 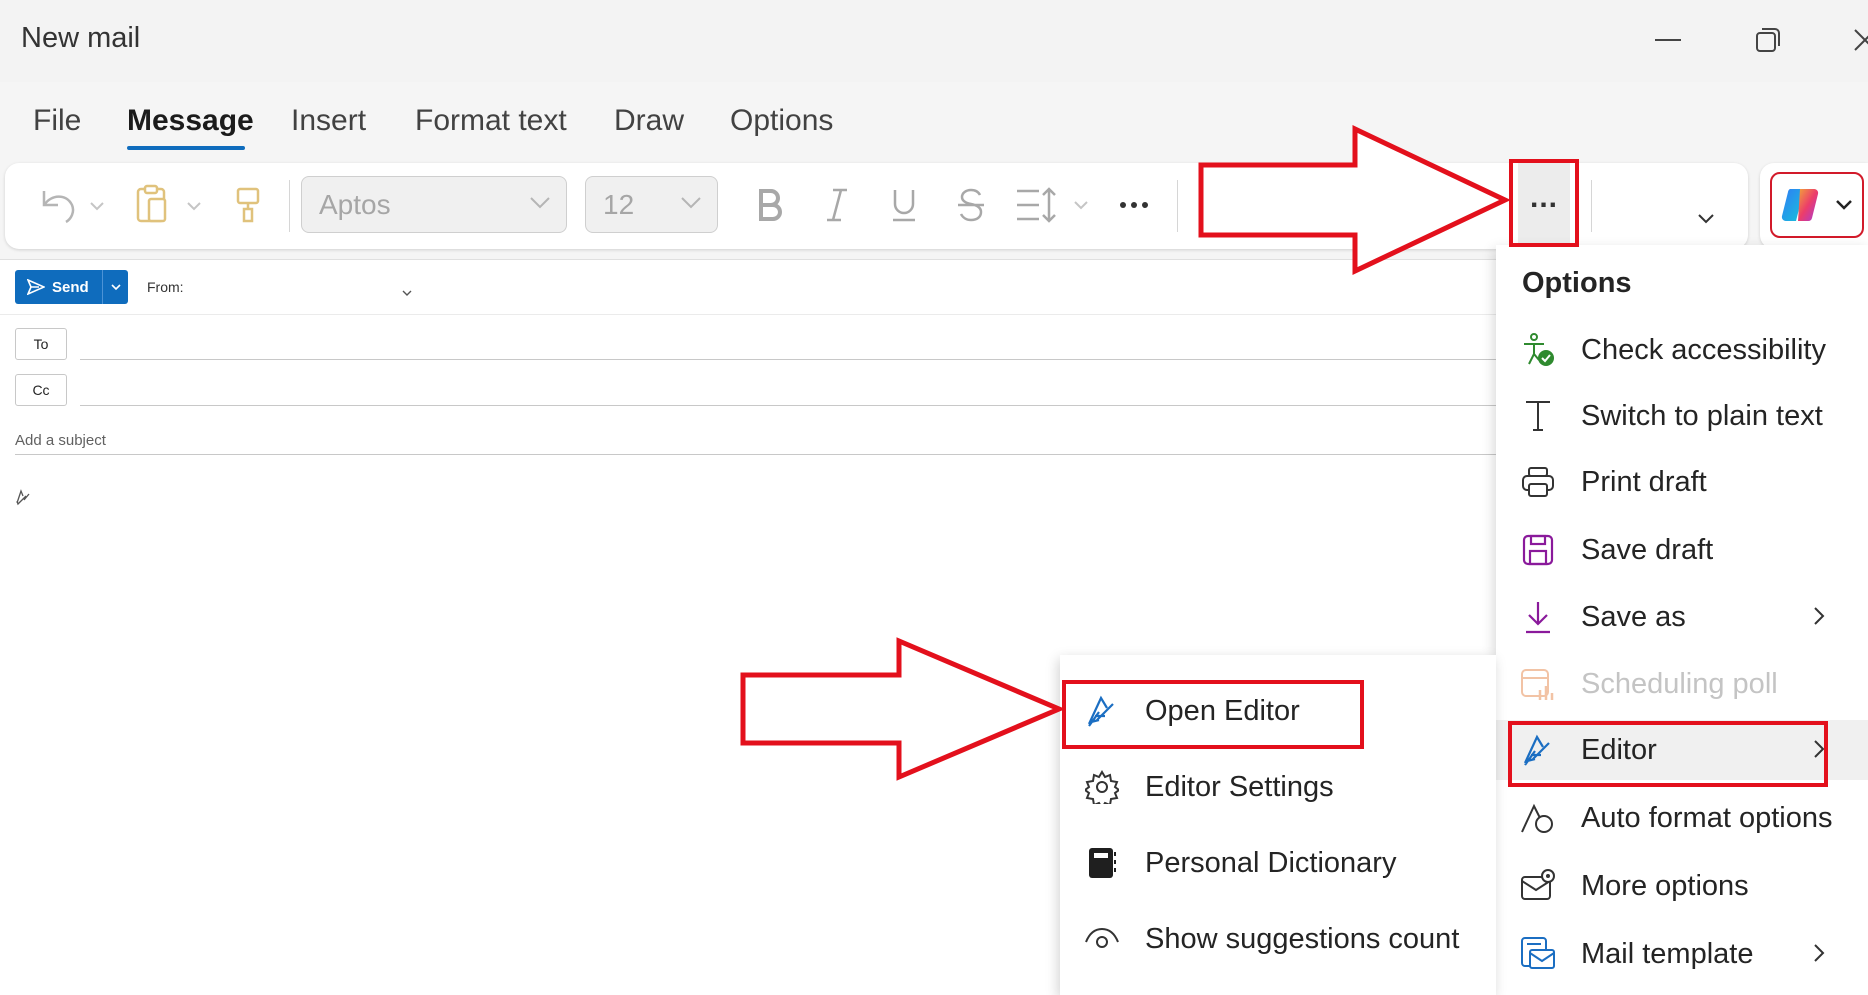 I want to click on subject-underline, so click(x=755, y=454).